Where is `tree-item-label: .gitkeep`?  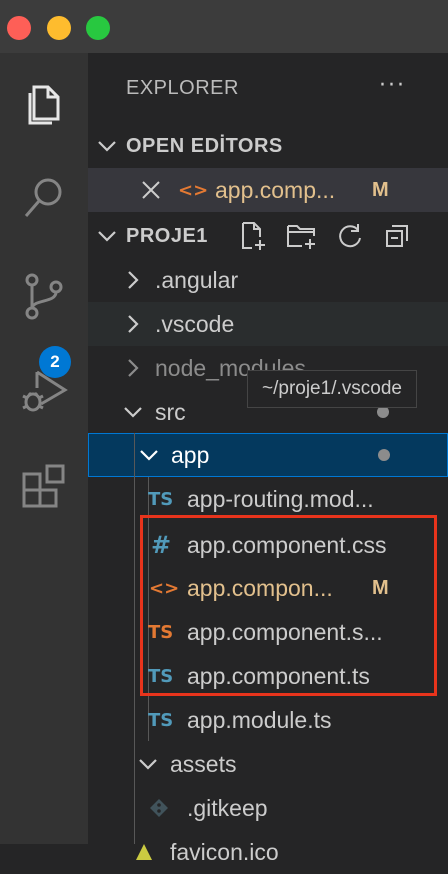
tree-item-label: .gitkeep is located at coordinates (227, 807).